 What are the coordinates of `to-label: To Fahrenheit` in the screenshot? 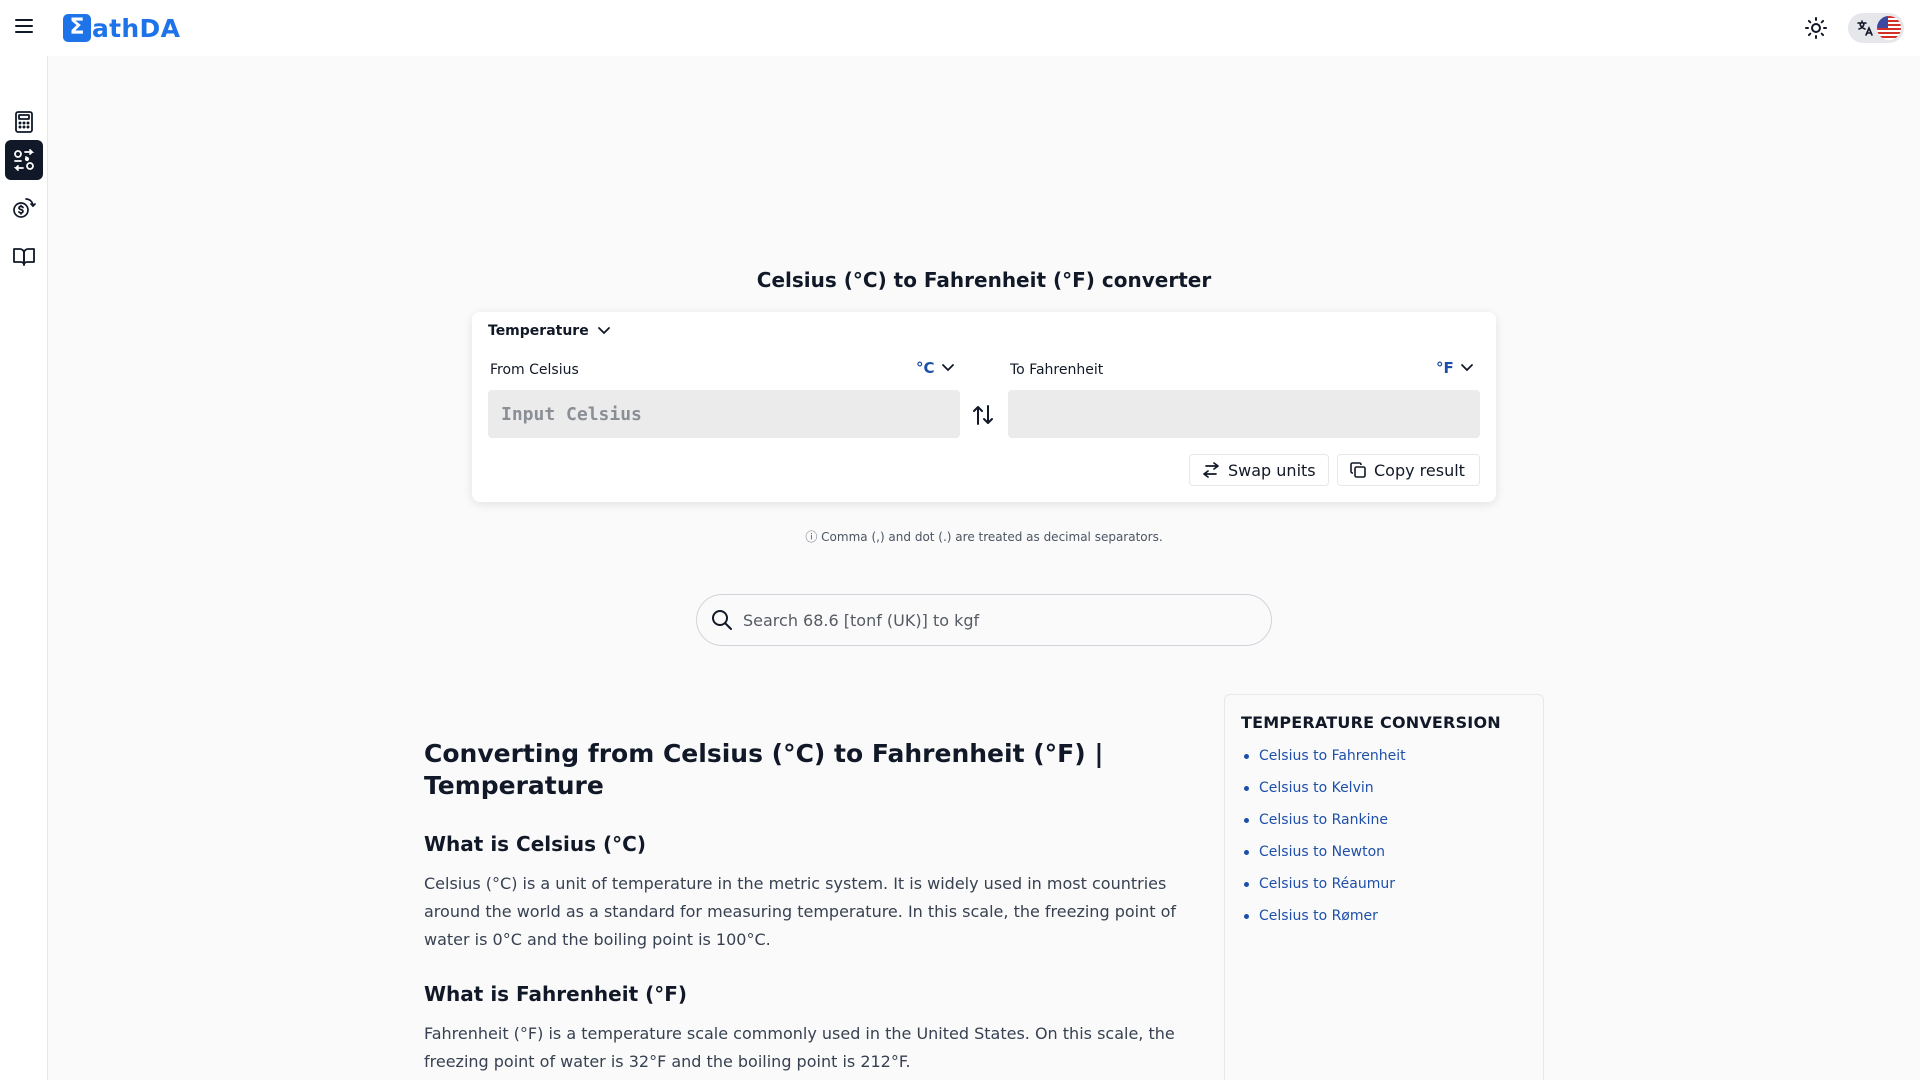 It's located at (1057, 370).